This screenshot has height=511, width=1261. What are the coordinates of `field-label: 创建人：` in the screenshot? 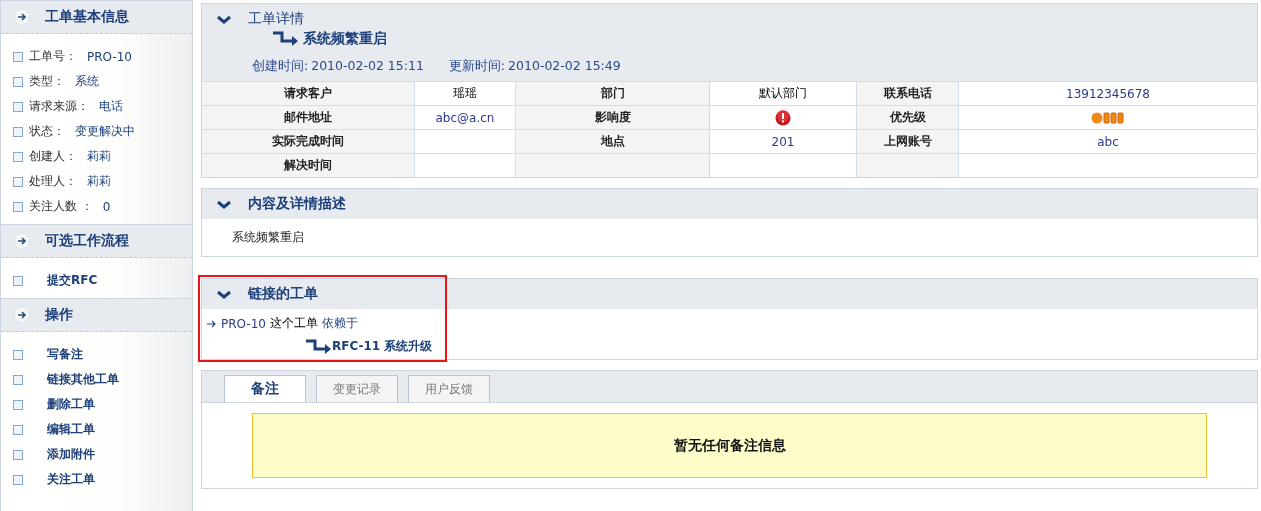 It's located at (53, 156).